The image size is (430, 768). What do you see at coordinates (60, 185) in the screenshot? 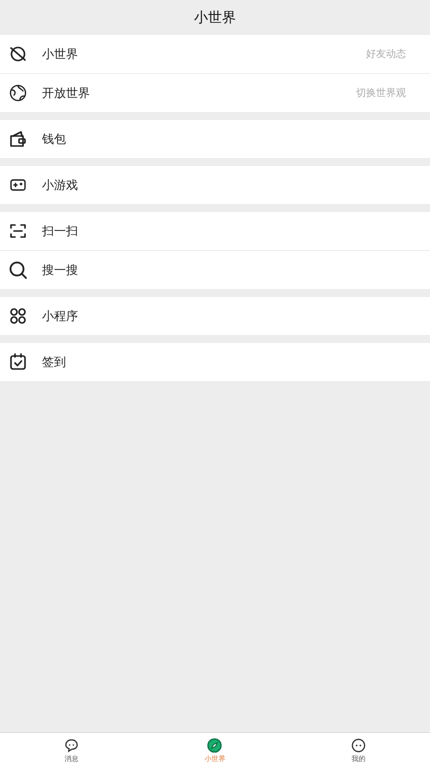
I see `menu-label: 小游戏` at bounding box center [60, 185].